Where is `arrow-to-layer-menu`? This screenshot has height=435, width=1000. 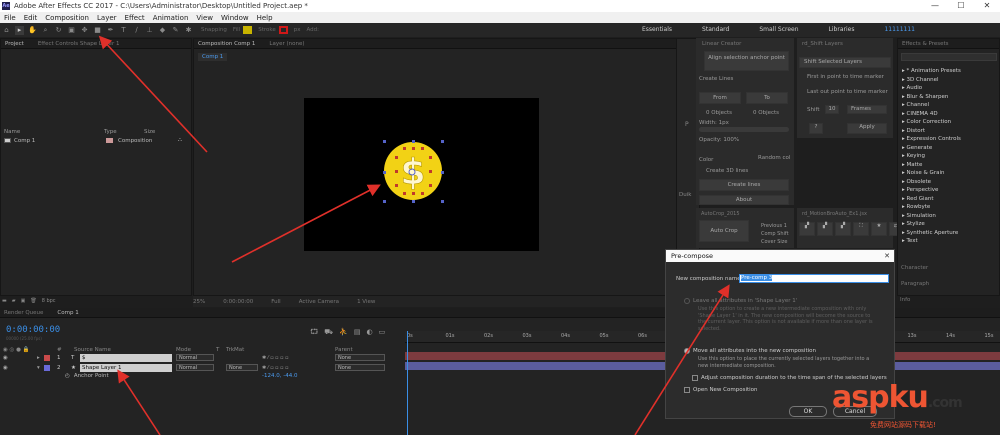 arrow-to-layer-menu is located at coordinates (153, 94).